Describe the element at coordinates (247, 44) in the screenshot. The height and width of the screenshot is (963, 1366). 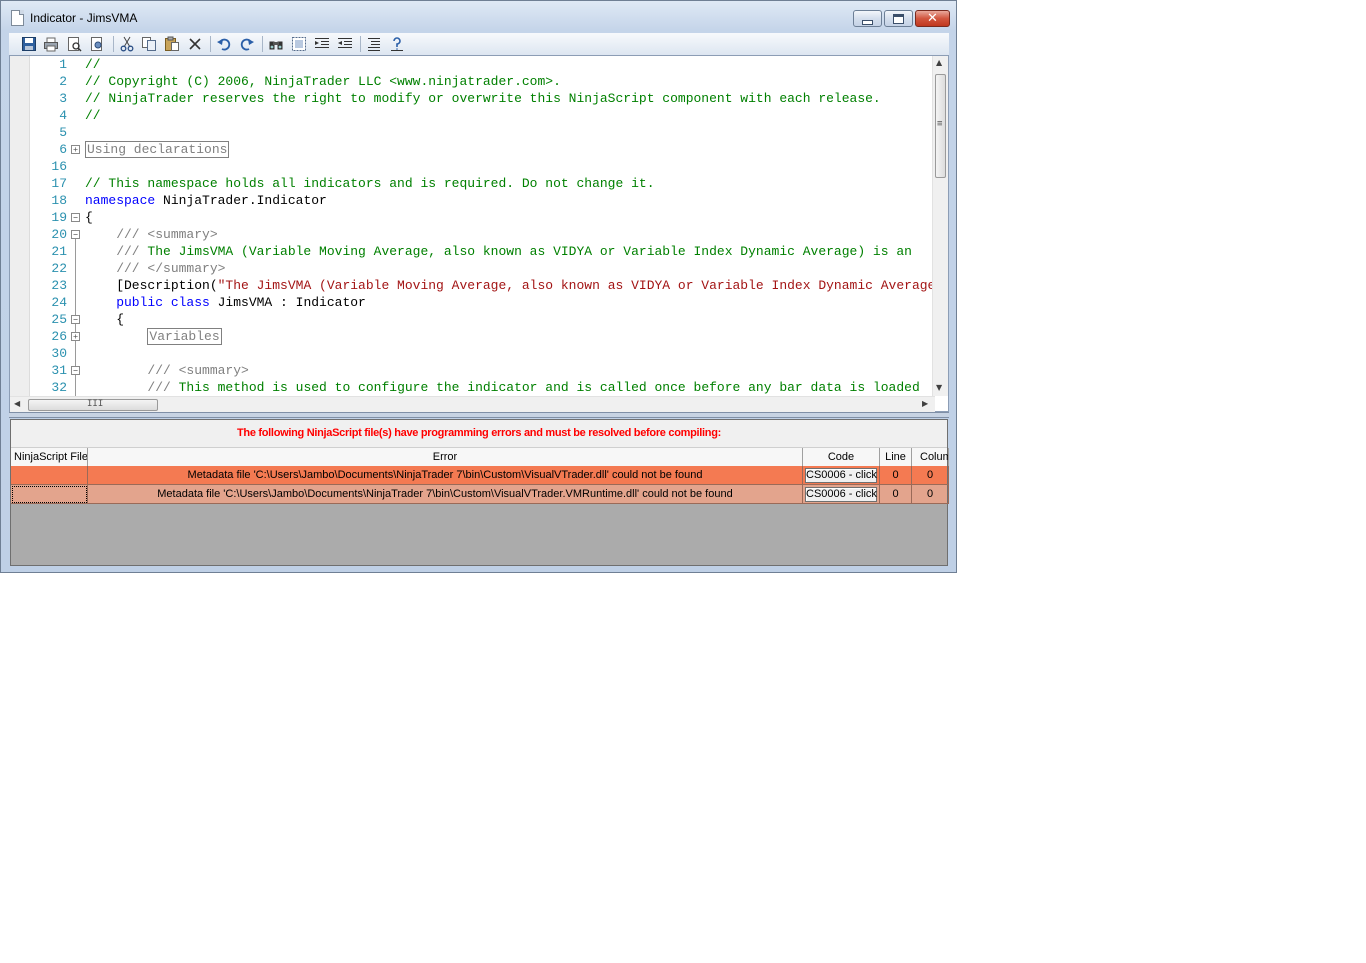
I see `redo-icon` at that location.